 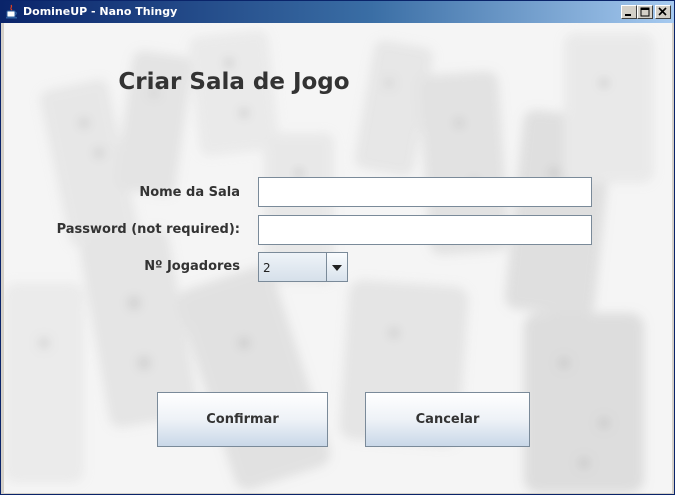 I want to click on java-cup-icon, so click(x=12, y=11).